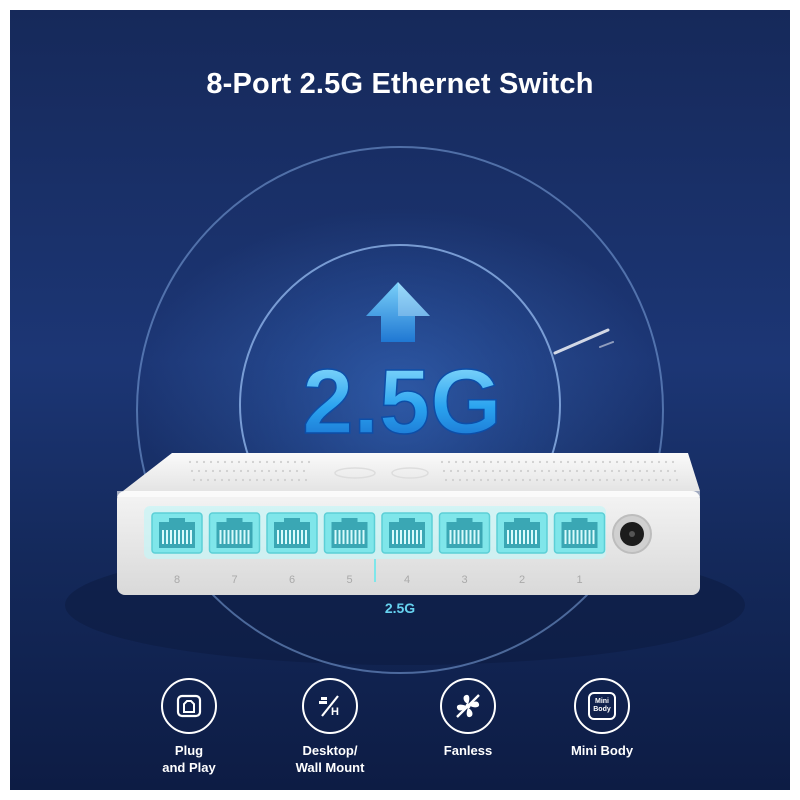  Describe the element at coordinates (522, 580) in the screenshot. I see `port-number: 2` at that location.